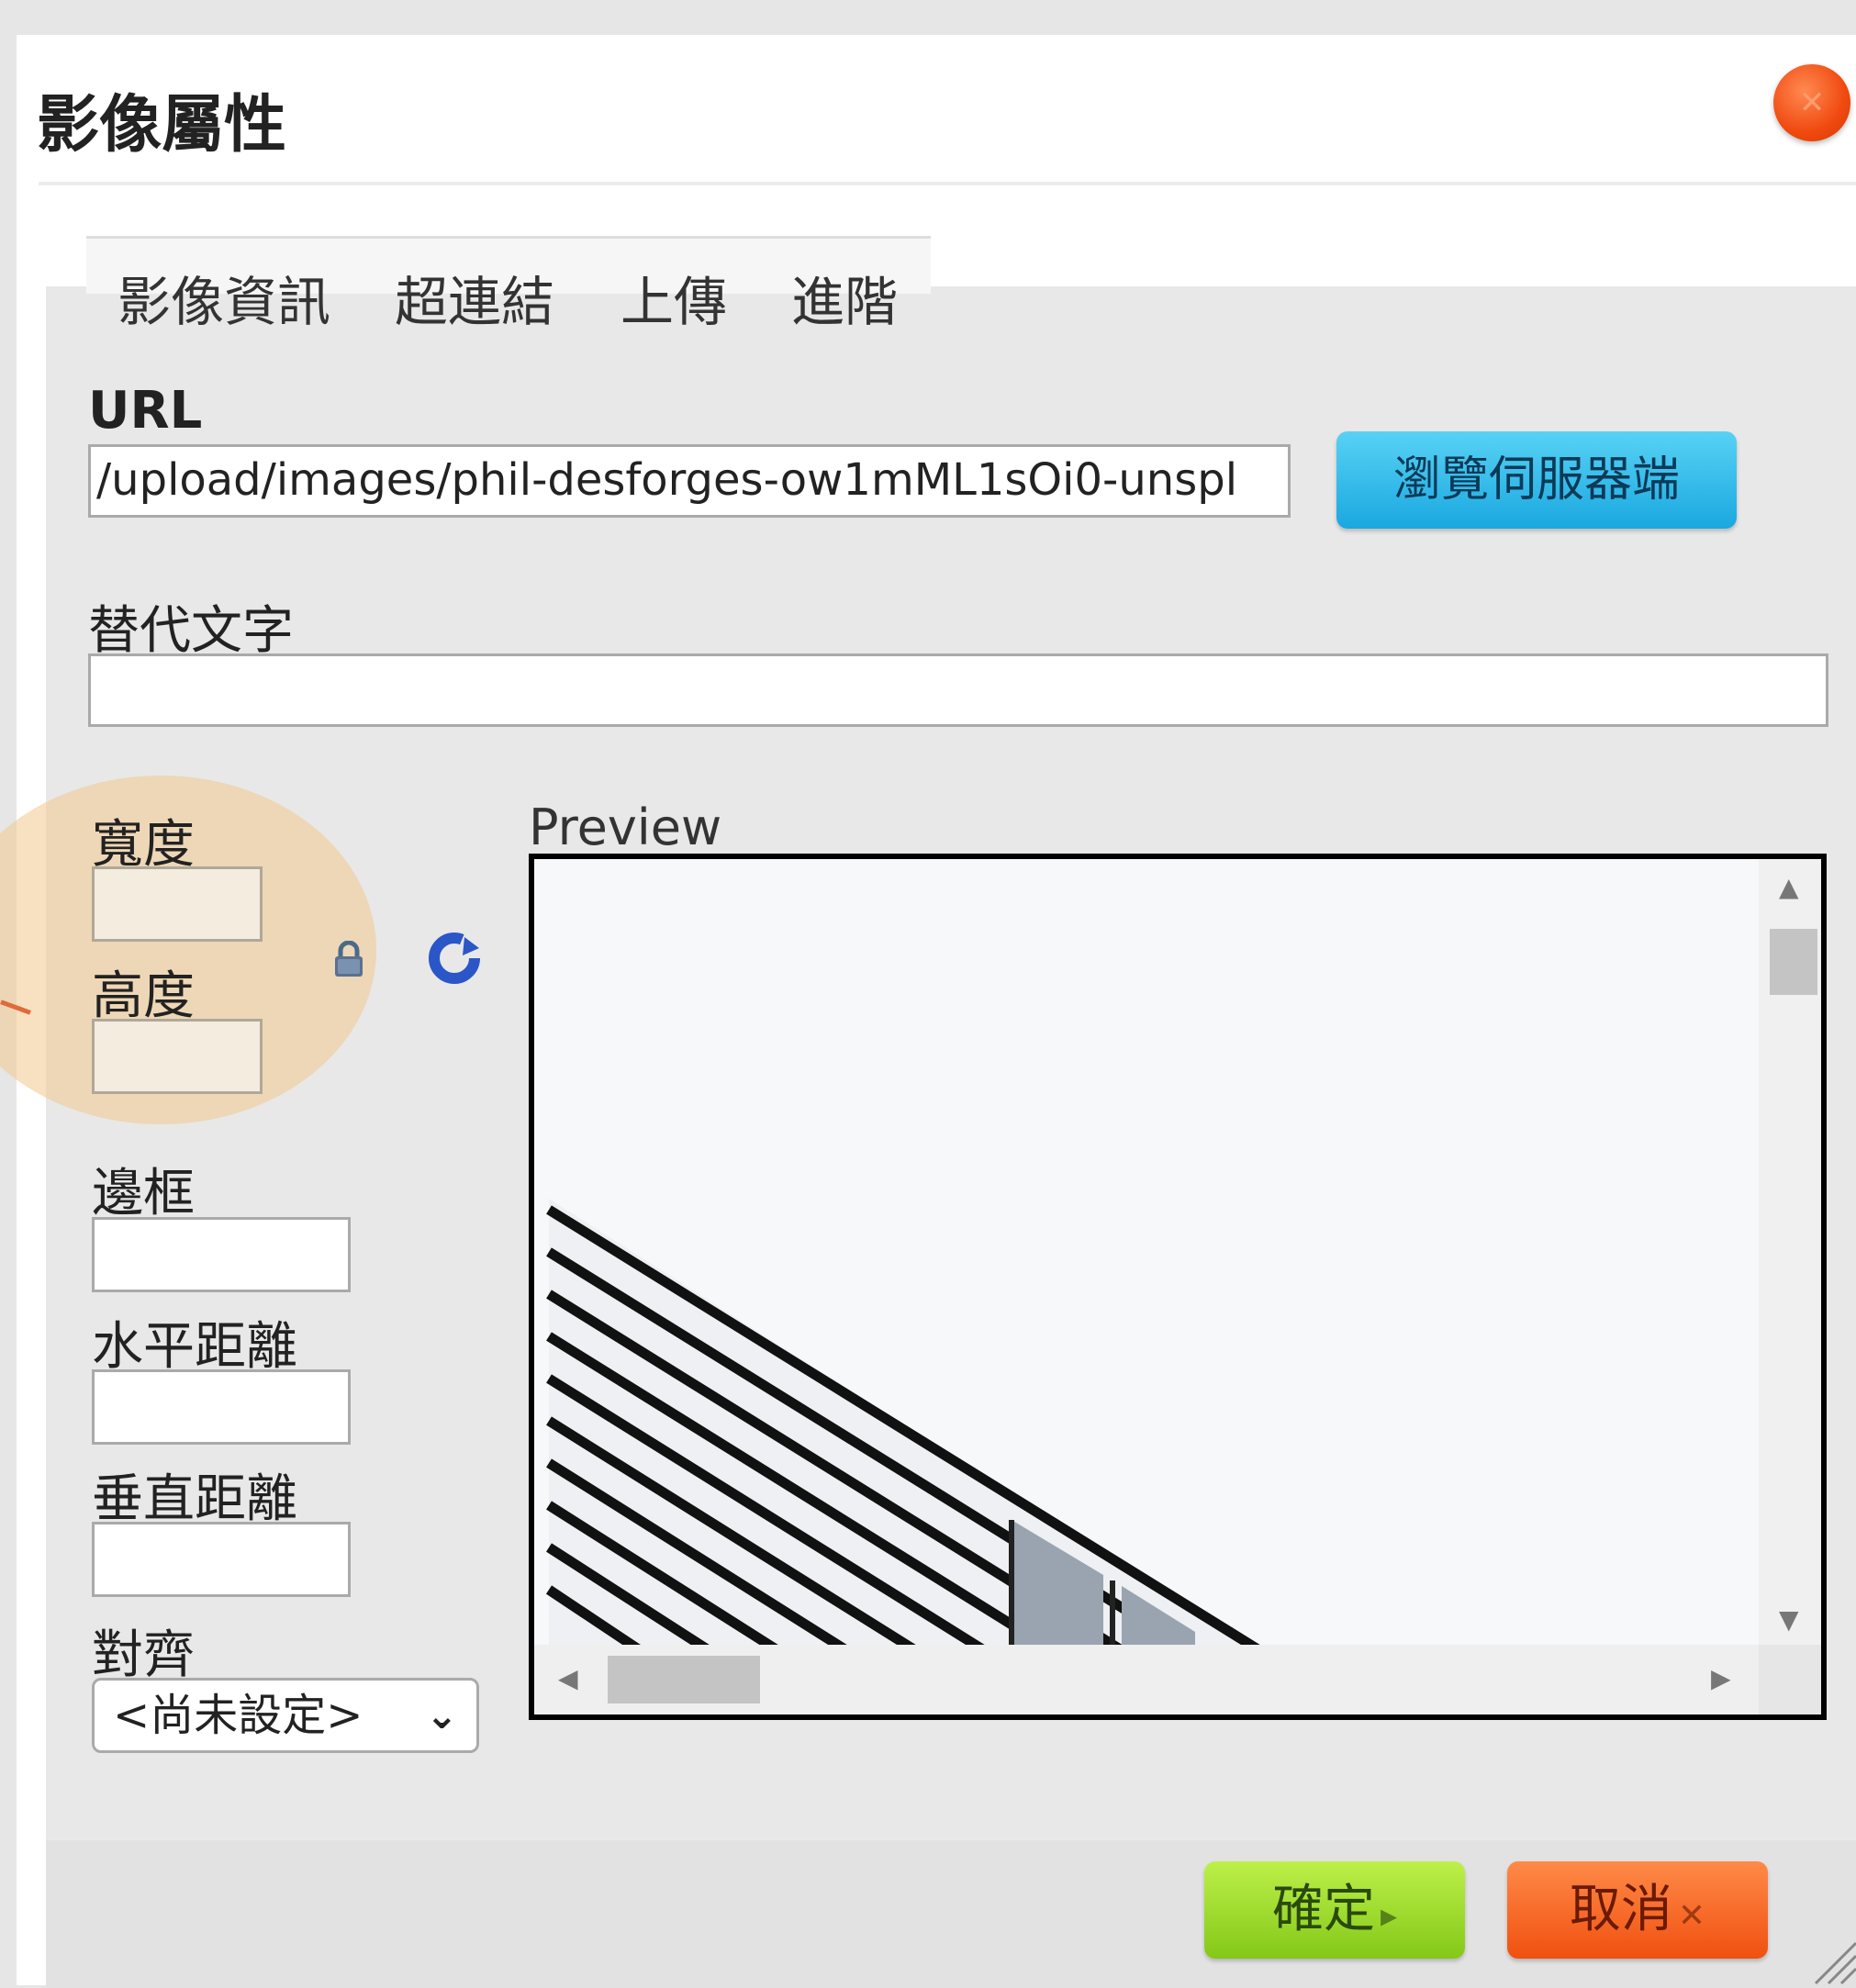 This screenshot has height=1988, width=1856. I want to click on ok-button: 確定 ▸, so click(1334, 1910).